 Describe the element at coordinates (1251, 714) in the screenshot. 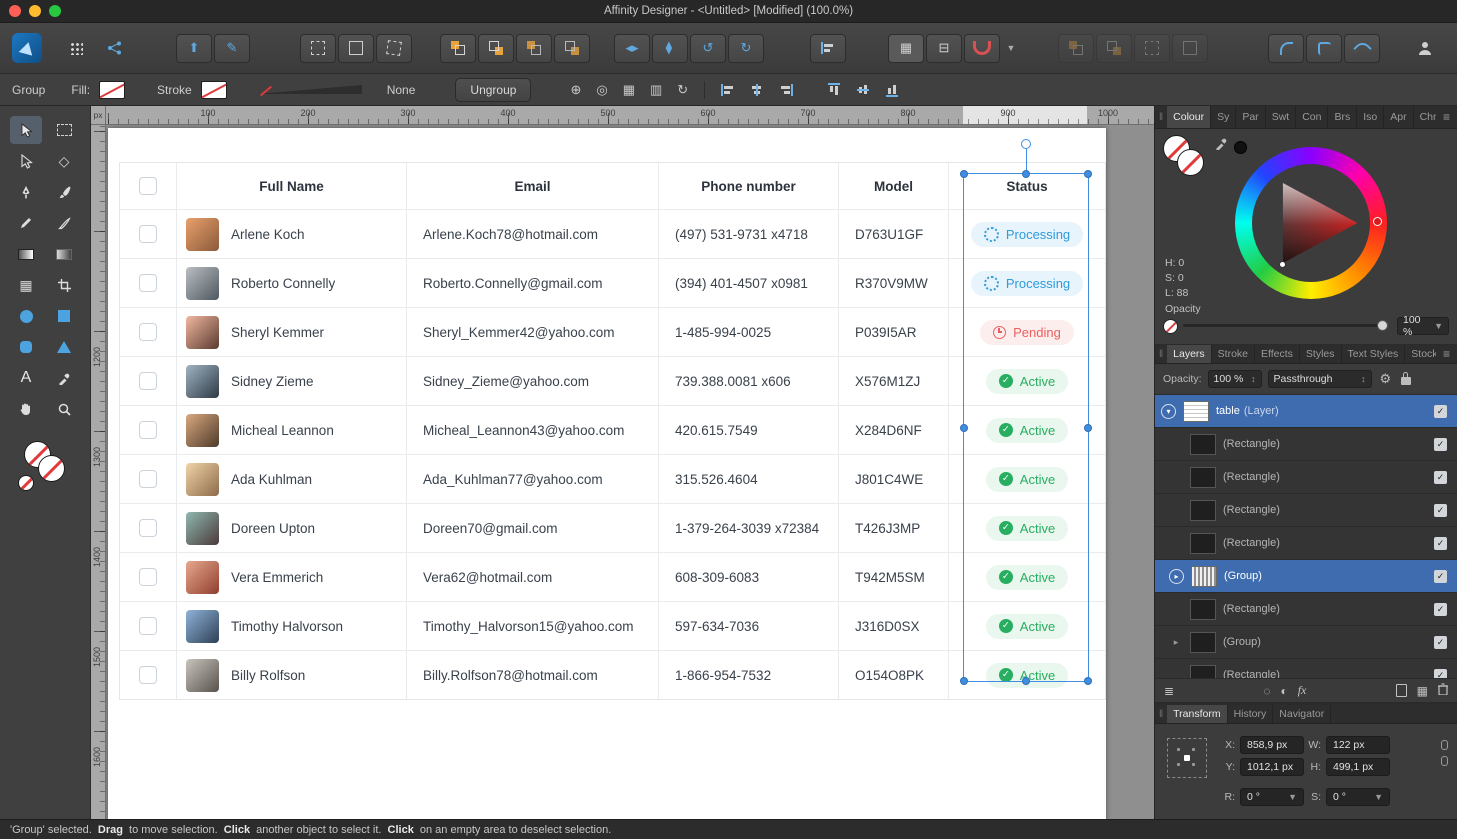

I see `transform-tab-history: History` at that location.